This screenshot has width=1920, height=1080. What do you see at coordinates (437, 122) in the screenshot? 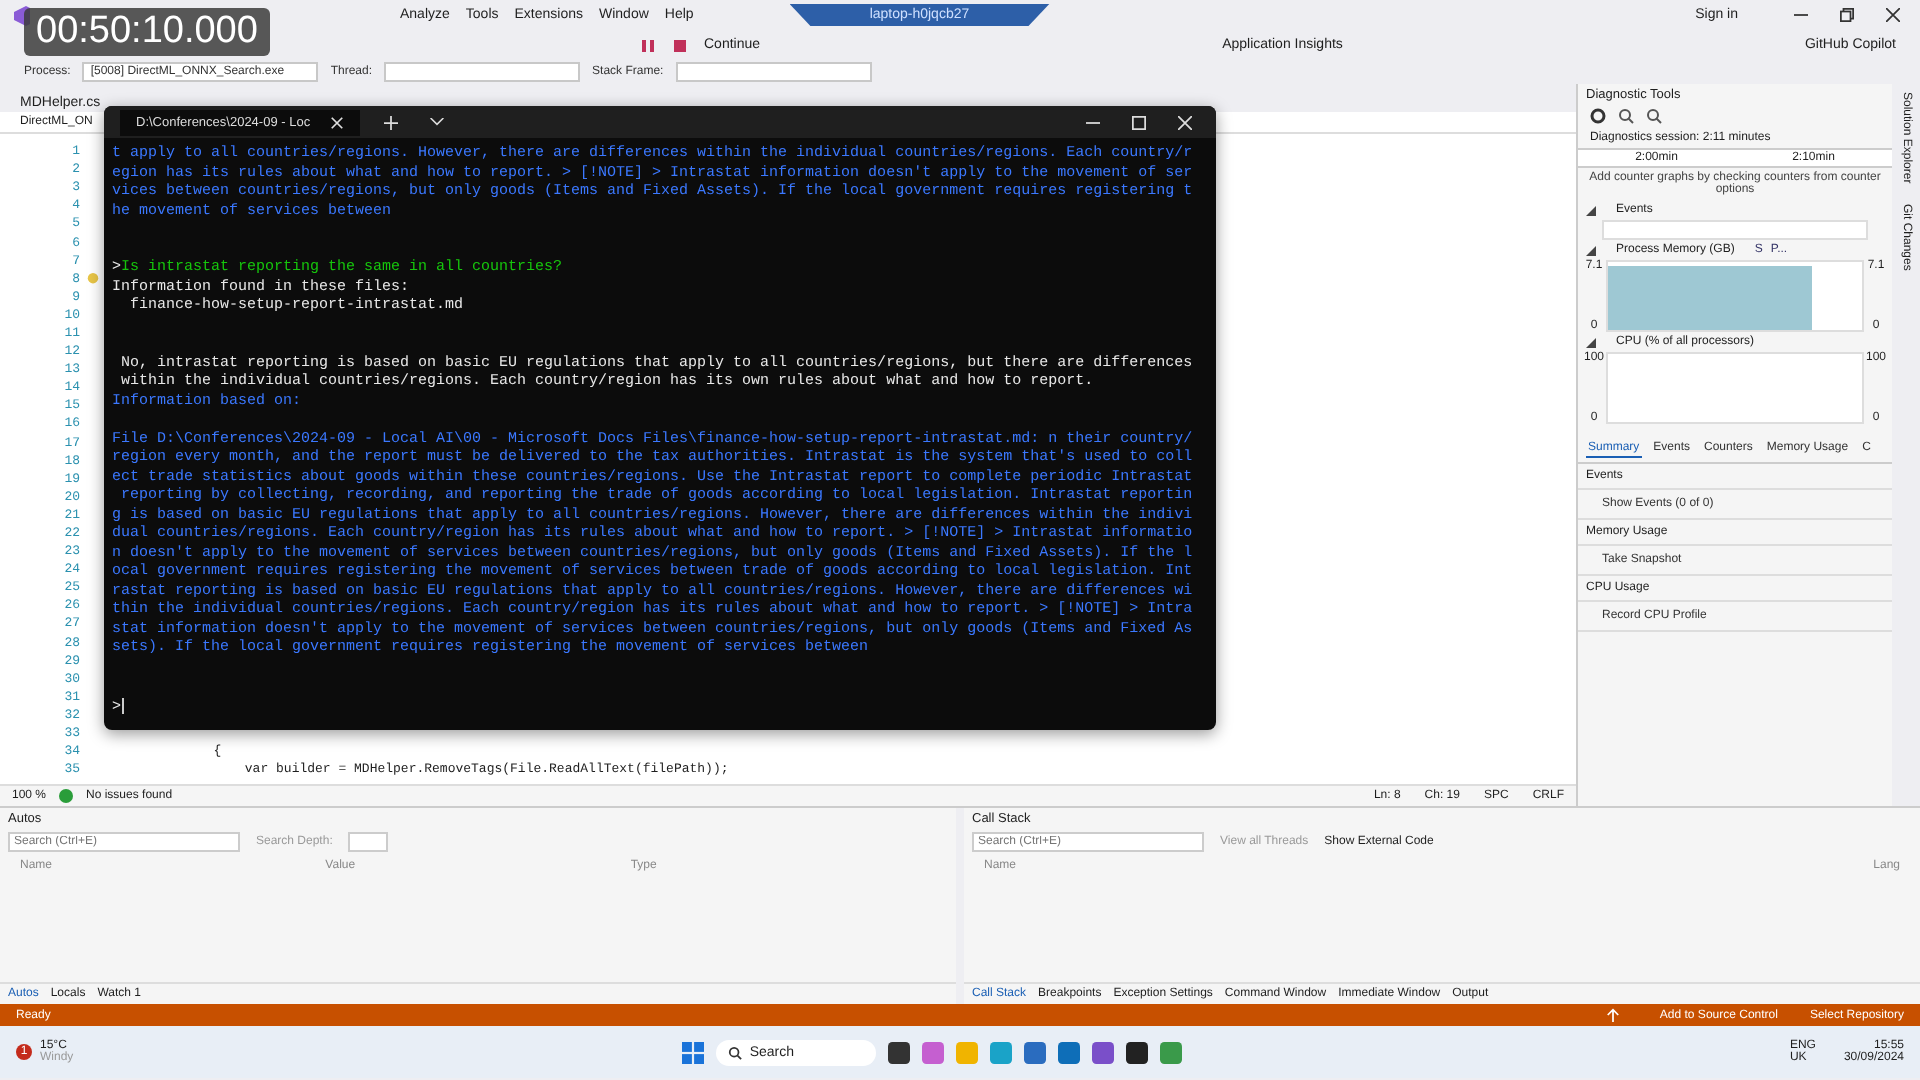
I see `caret-icon` at bounding box center [437, 122].